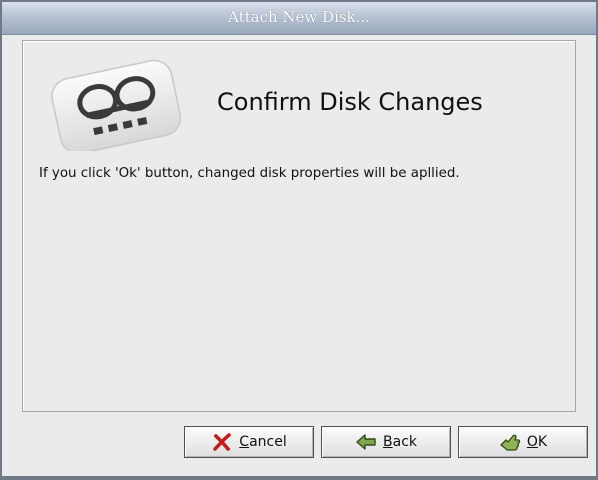 The image size is (598, 480). I want to click on ok-label-rest: K, so click(542, 442).